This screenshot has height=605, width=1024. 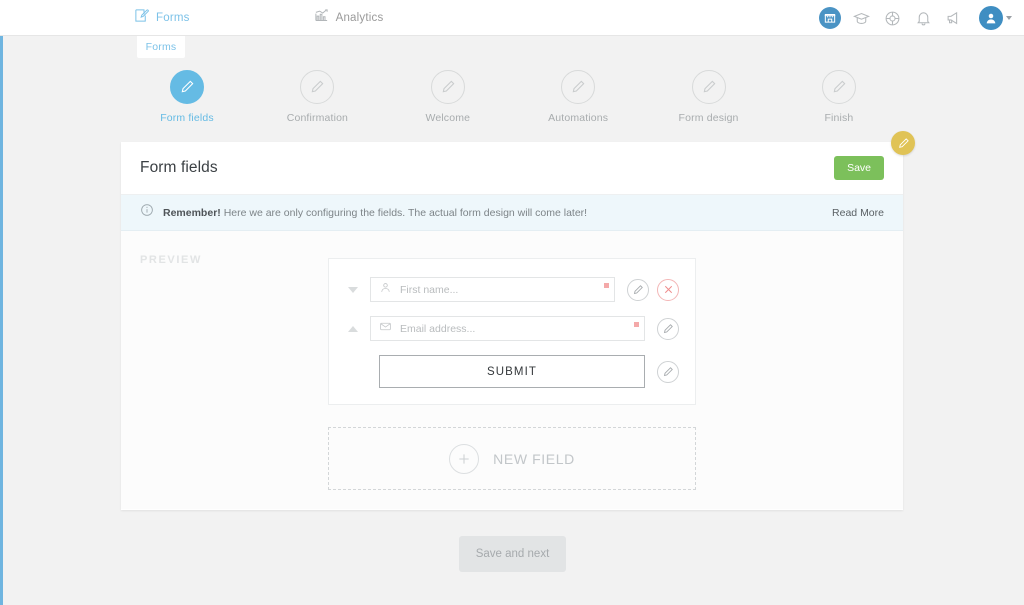 What do you see at coordinates (171, 260) in the screenshot?
I see `preview-label: PREVIEW` at bounding box center [171, 260].